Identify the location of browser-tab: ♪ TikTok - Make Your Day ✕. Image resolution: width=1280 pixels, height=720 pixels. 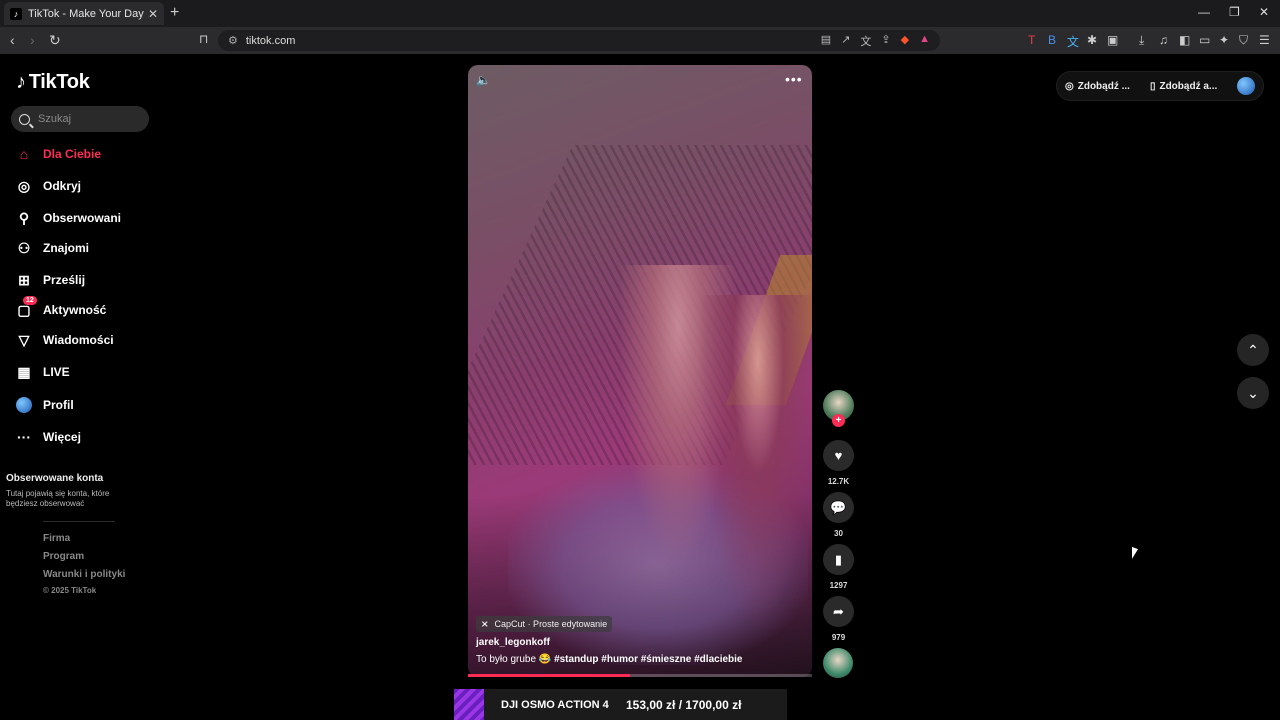
(84, 13).